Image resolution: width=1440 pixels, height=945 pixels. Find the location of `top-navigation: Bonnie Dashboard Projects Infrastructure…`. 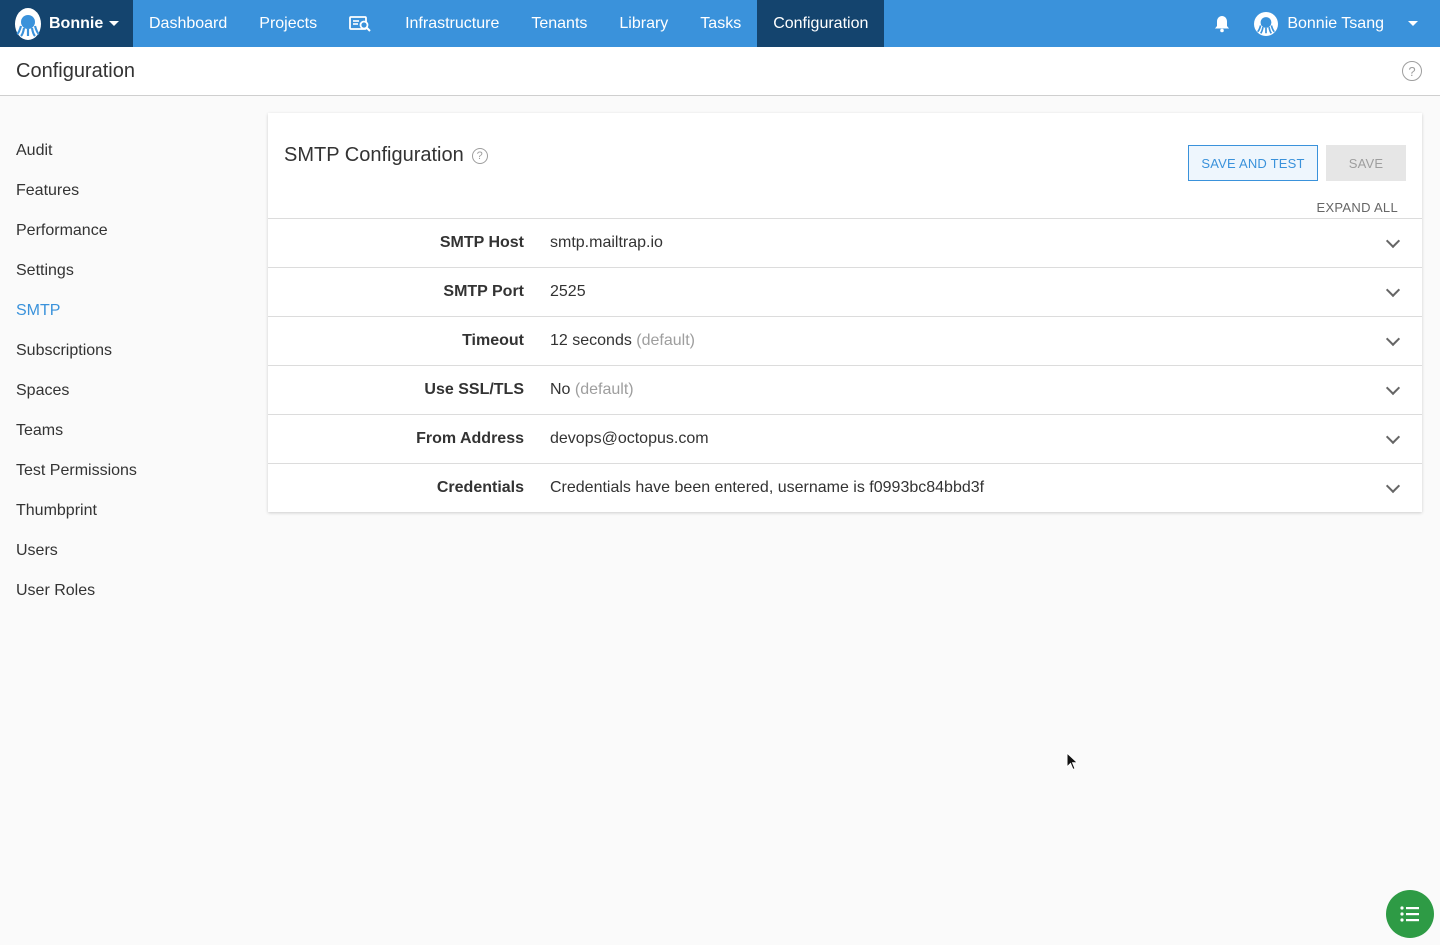

top-navigation: Bonnie Dashboard Projects Infrastructure… is located at coordinates (720, 23).